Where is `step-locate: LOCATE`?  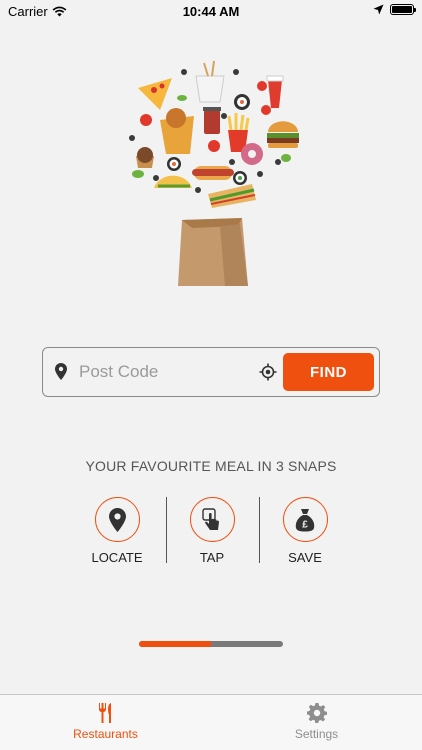 step-locate: LOCATE is located at coordinates (117, 531).